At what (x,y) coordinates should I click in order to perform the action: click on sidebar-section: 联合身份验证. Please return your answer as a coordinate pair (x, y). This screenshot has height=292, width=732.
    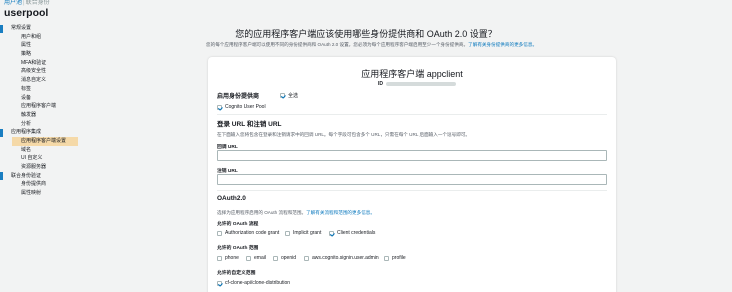
    Looking at the image, I should click on (46, 176).